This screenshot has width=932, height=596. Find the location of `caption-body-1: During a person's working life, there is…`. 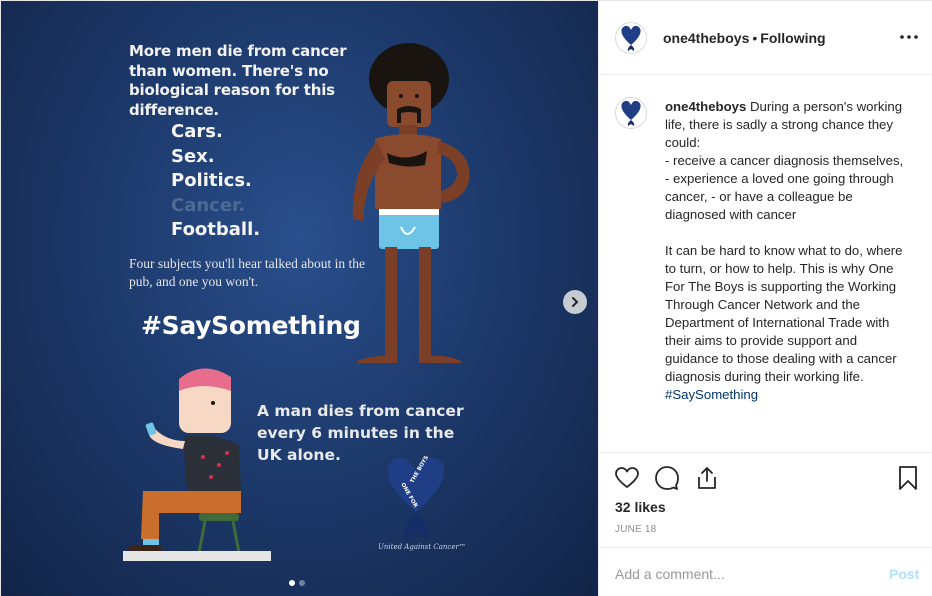

caption-body-1: During a person's working life, there is… is located at coordinates (784, 160).